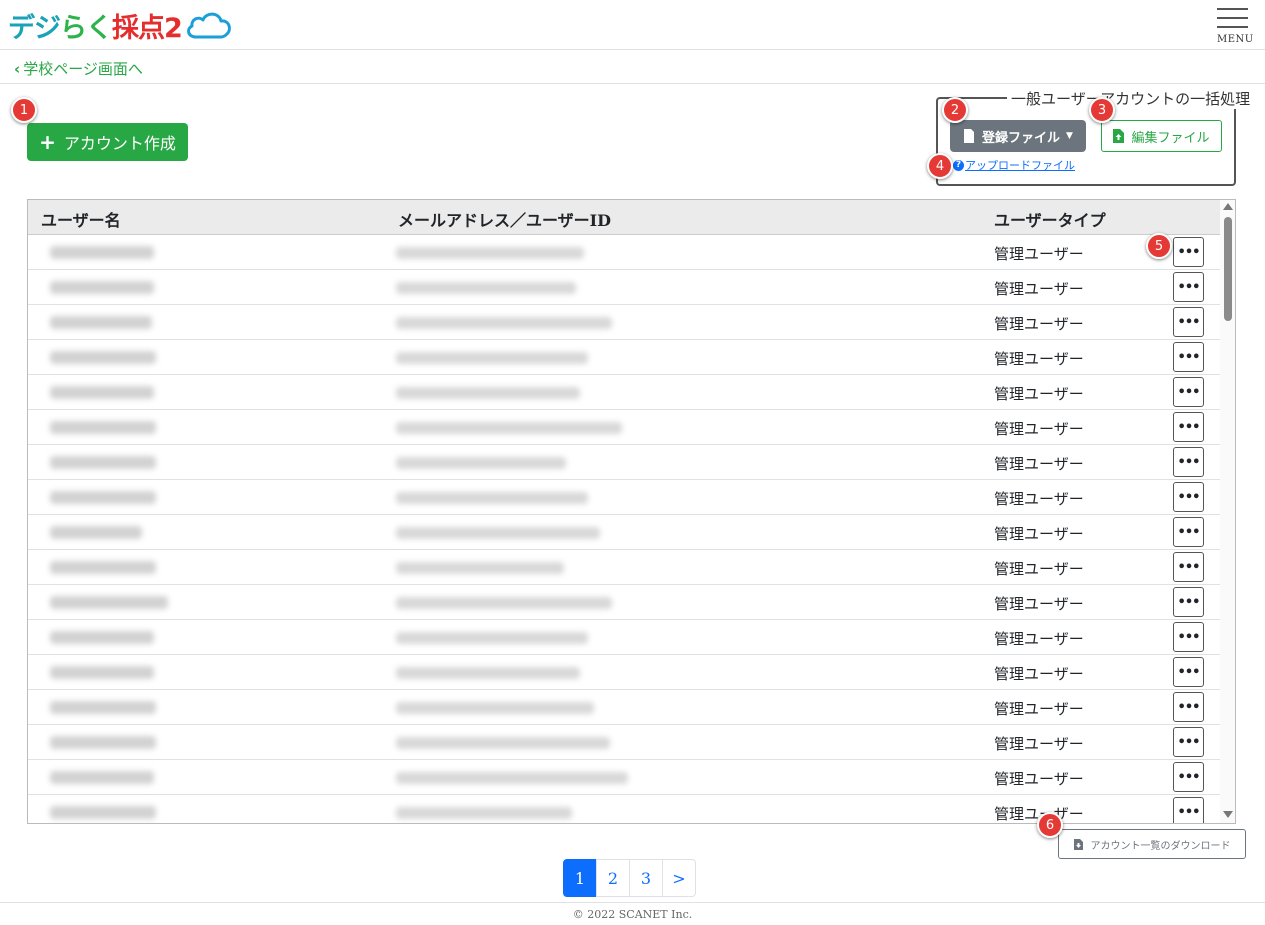 This screenshot has width=1265, height=925. I want to click on cloud-icon, so click(208, 25).